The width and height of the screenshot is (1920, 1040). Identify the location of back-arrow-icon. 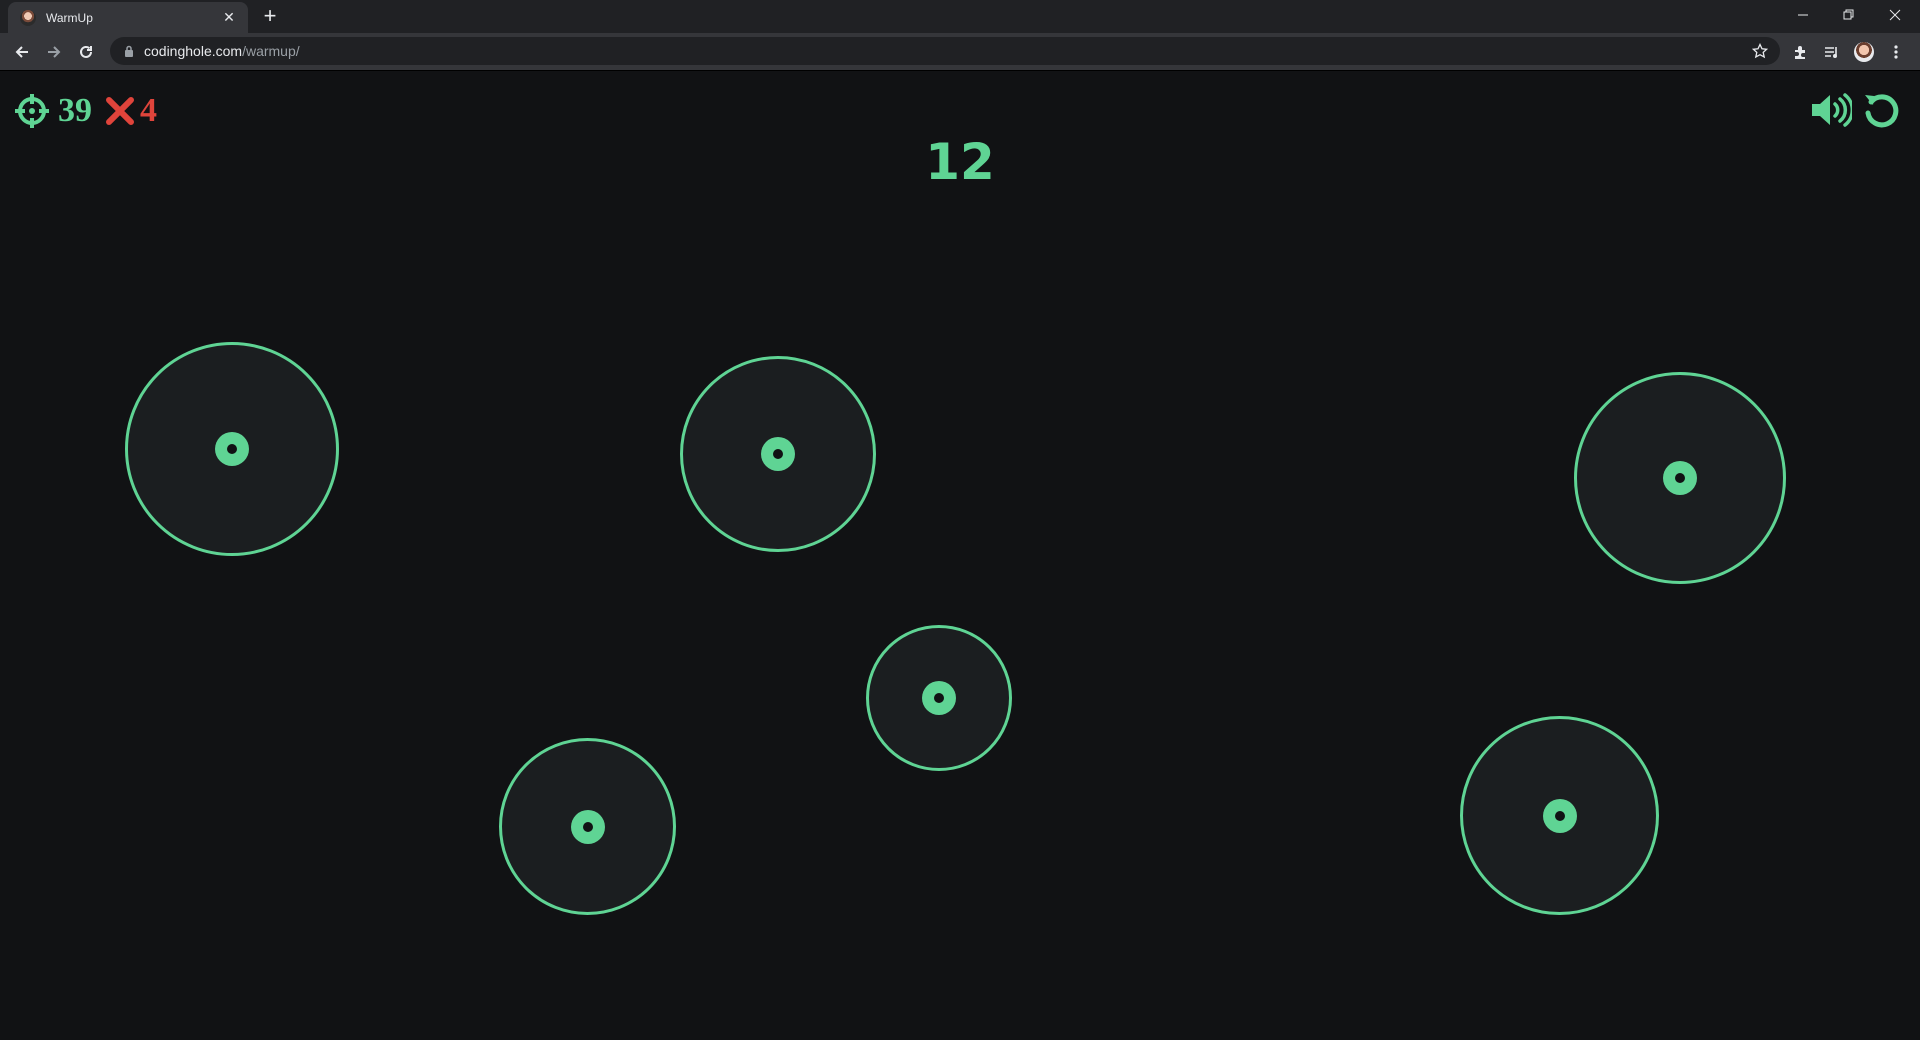
(21, 52).